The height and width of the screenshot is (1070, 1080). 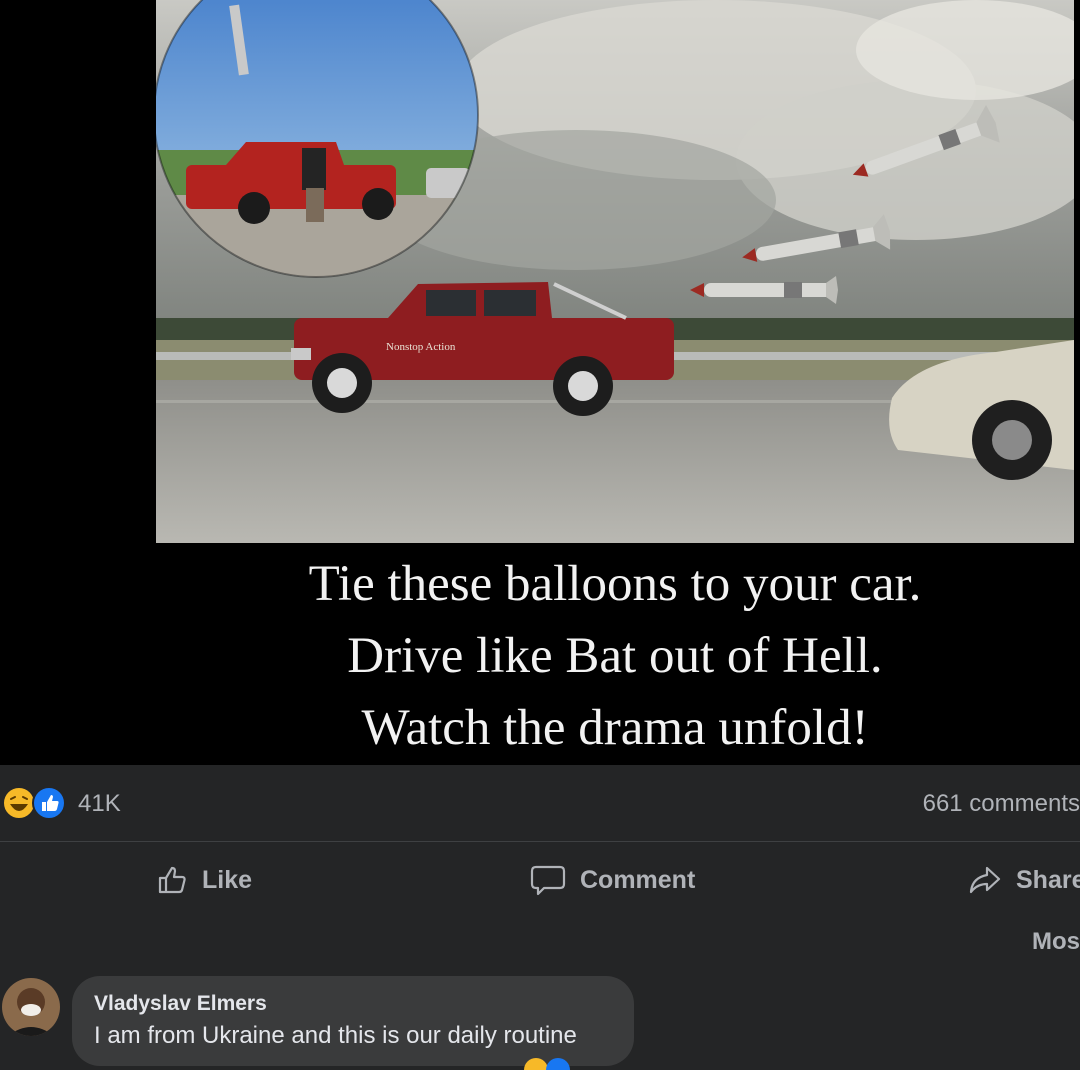 What do you see at coordinates (615, 728) in the screenshot?
I see `caption-line: Watch the drama unfold!` at bounding box center [615, 728].